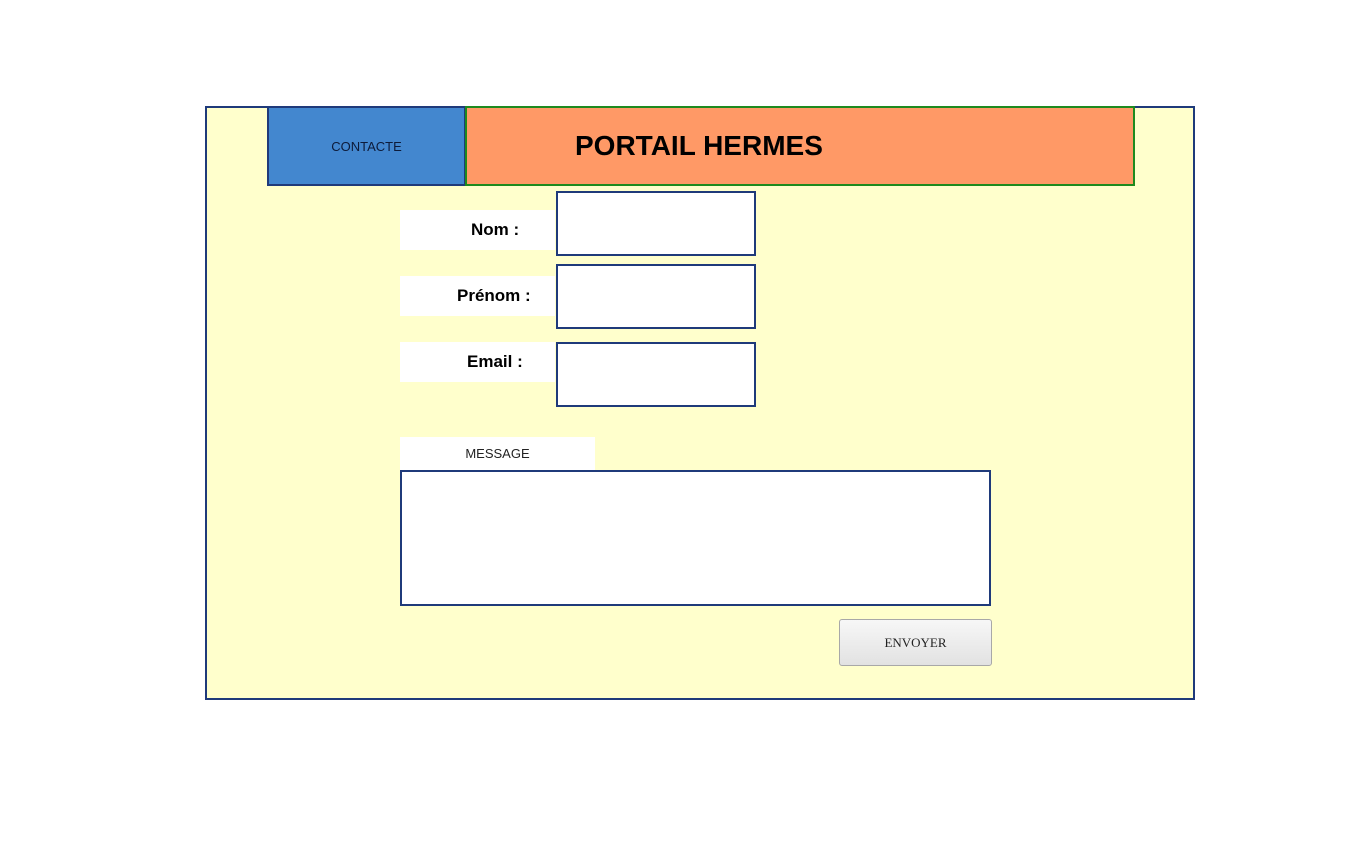 This screenshot has height=845, width=1350. I want to click on nom-label-box: Nom :, so click(477, 230).